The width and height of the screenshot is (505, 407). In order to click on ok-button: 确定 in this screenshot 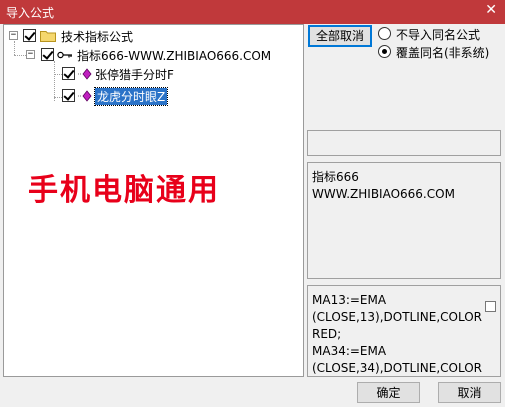, I will do `click(388, 392)`.